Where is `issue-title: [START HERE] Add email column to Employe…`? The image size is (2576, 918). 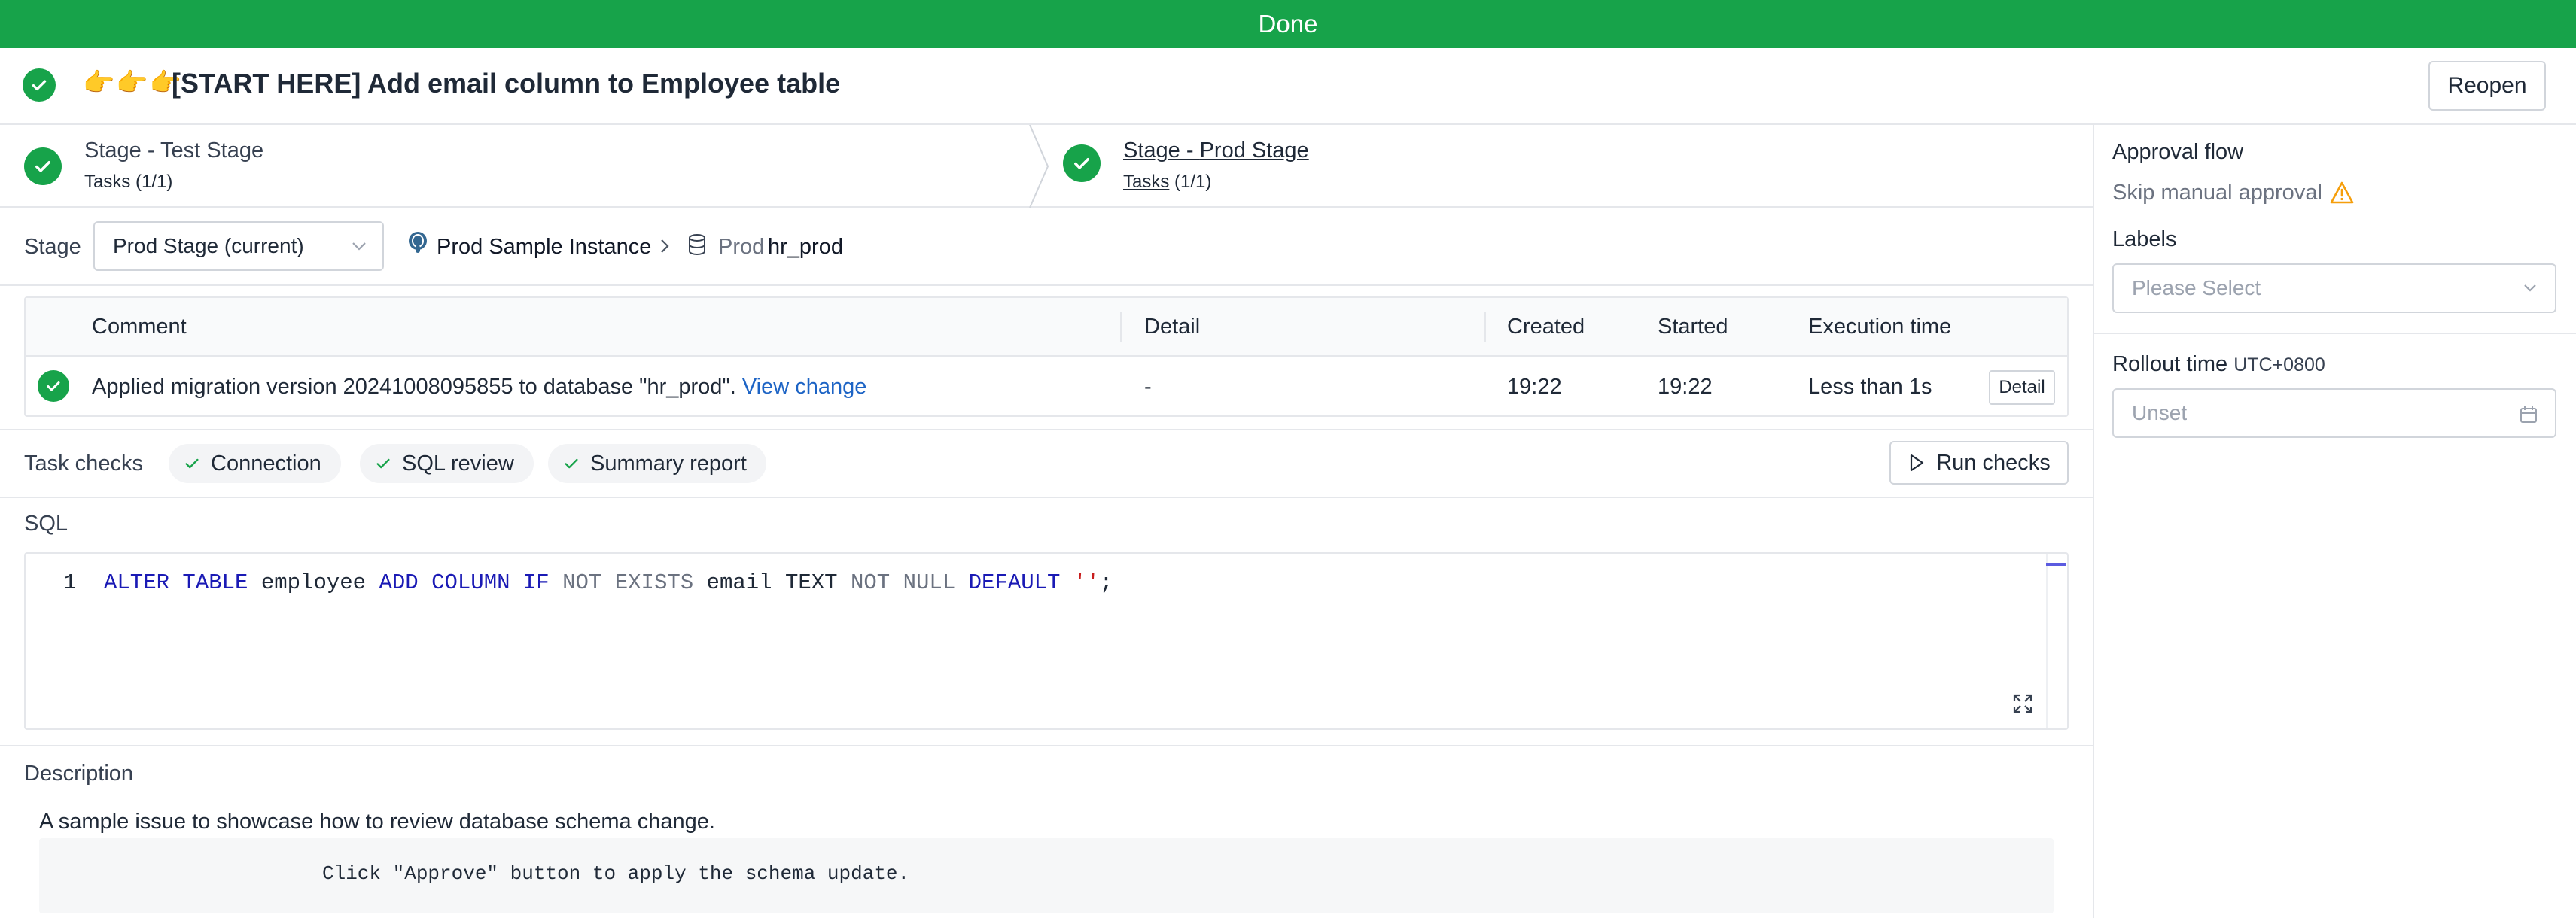 issue-title: [START HERE] Add email column to Employe… is located at coordinates (506, 83).